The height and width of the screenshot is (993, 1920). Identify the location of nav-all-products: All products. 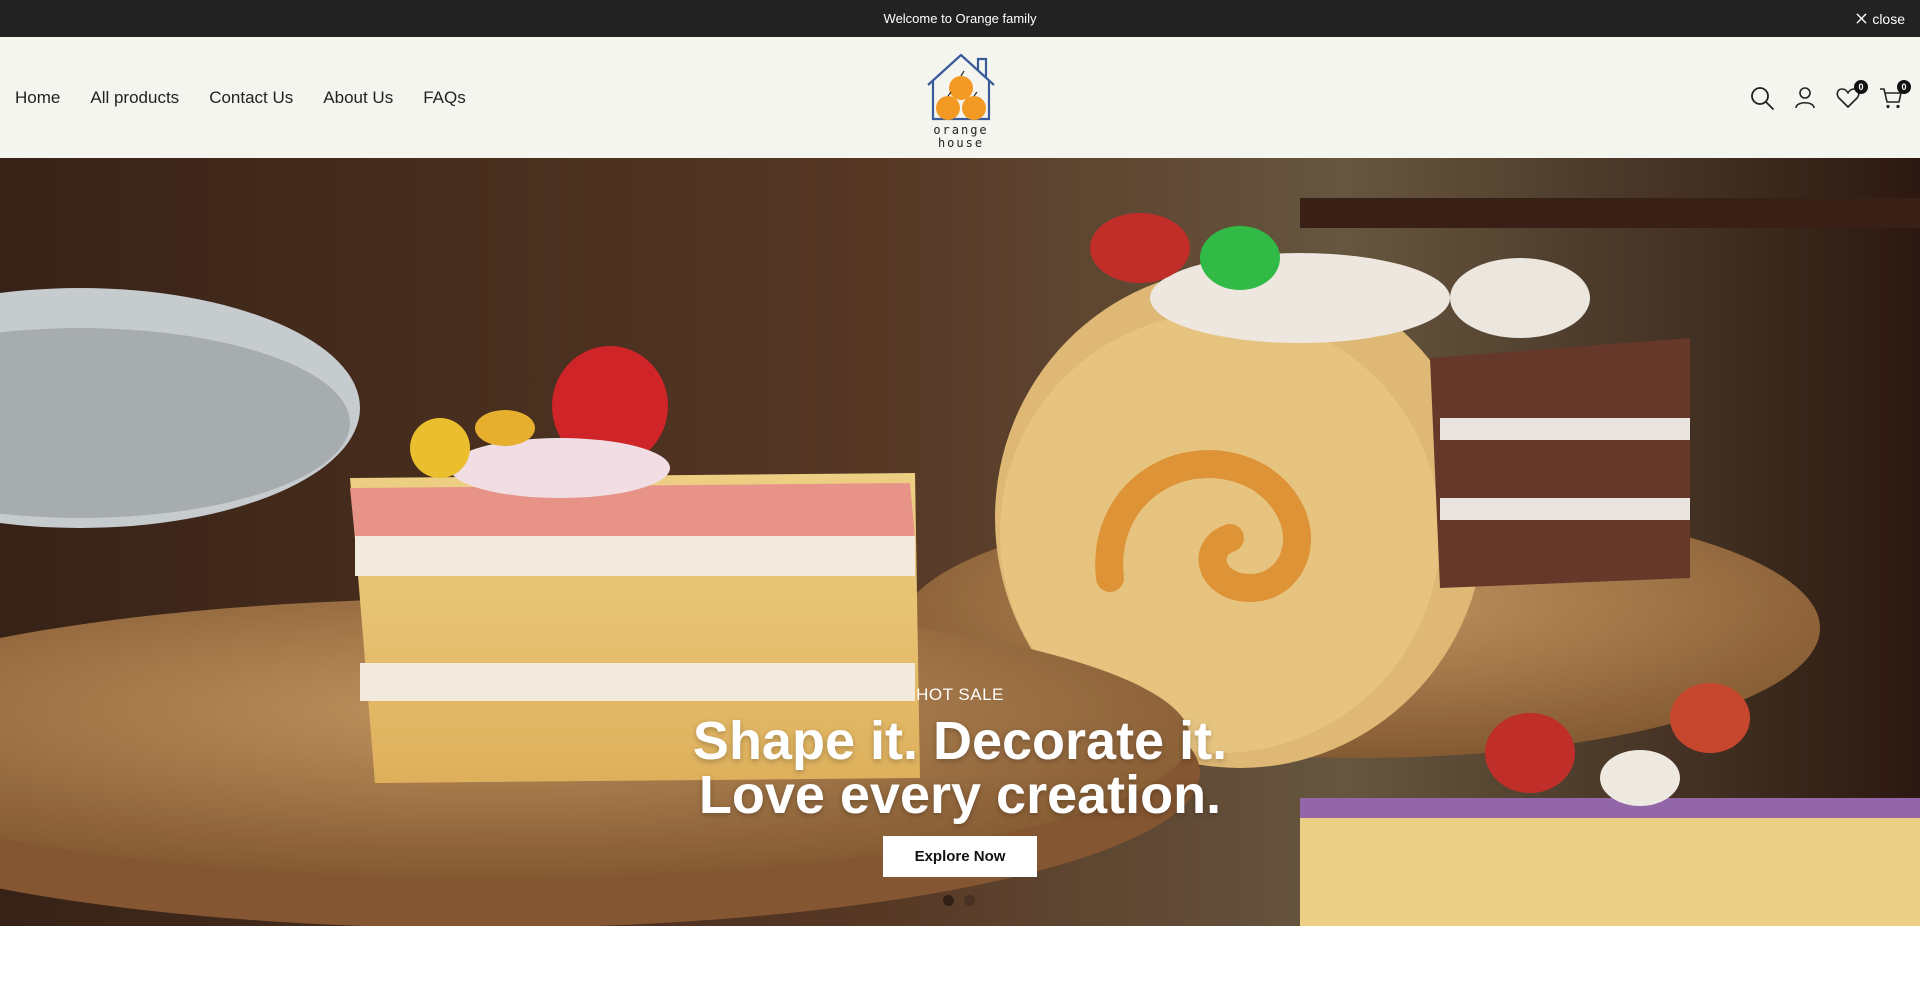
(134, 98).